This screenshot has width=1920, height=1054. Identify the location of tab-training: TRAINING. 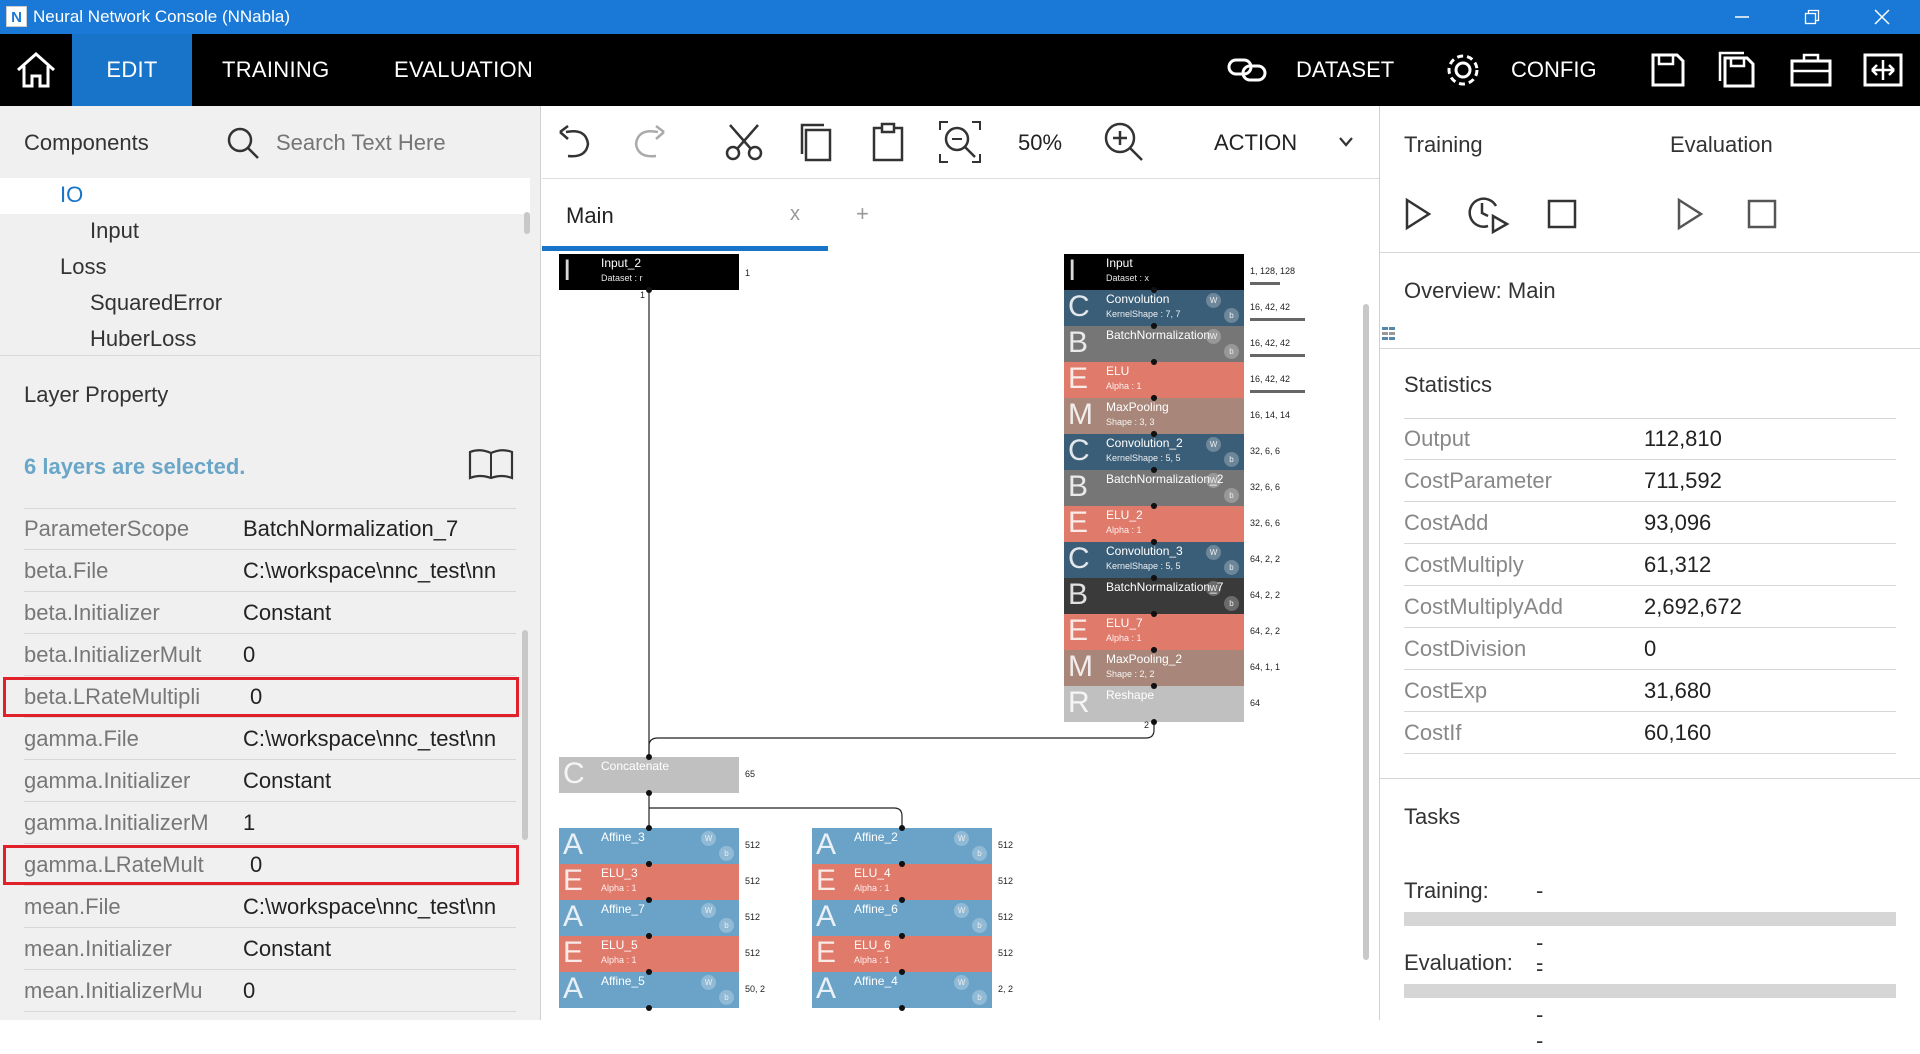
(276, 70).